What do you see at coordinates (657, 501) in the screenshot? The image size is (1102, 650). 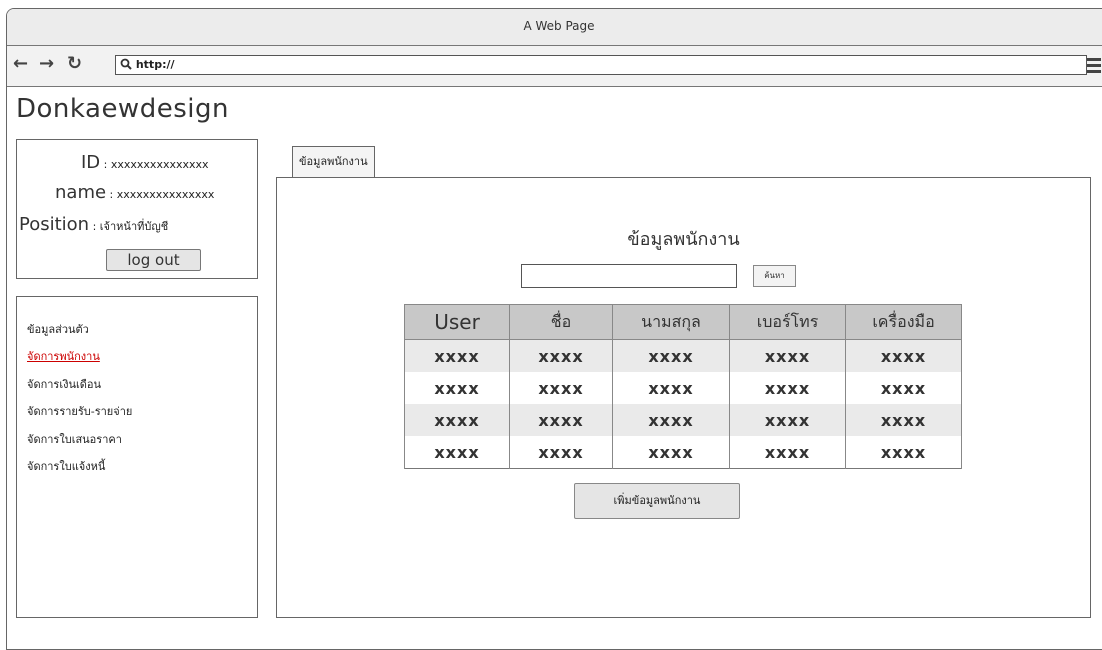 I see `add-employee-button: เพิ่มข้อมูลพนักงาน` at bounding box center [657, 501].